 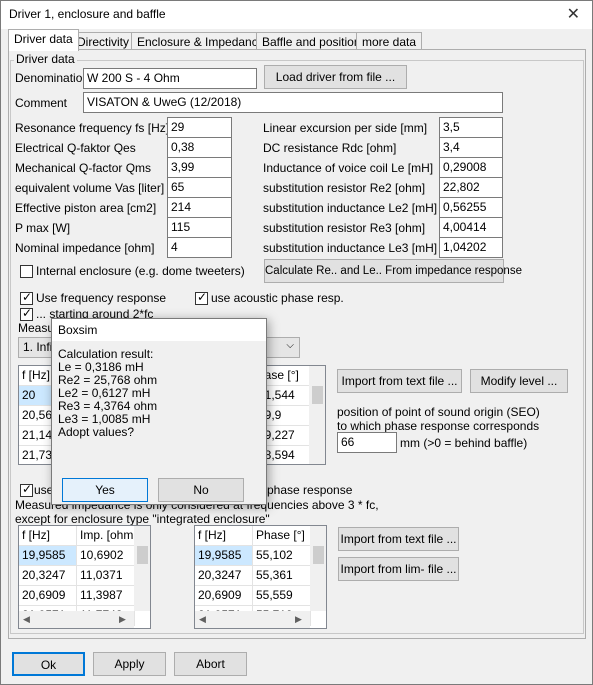 I want to click on use-acoustic-phase-label: use acoustic phase resp., so click(x=277, y=298).